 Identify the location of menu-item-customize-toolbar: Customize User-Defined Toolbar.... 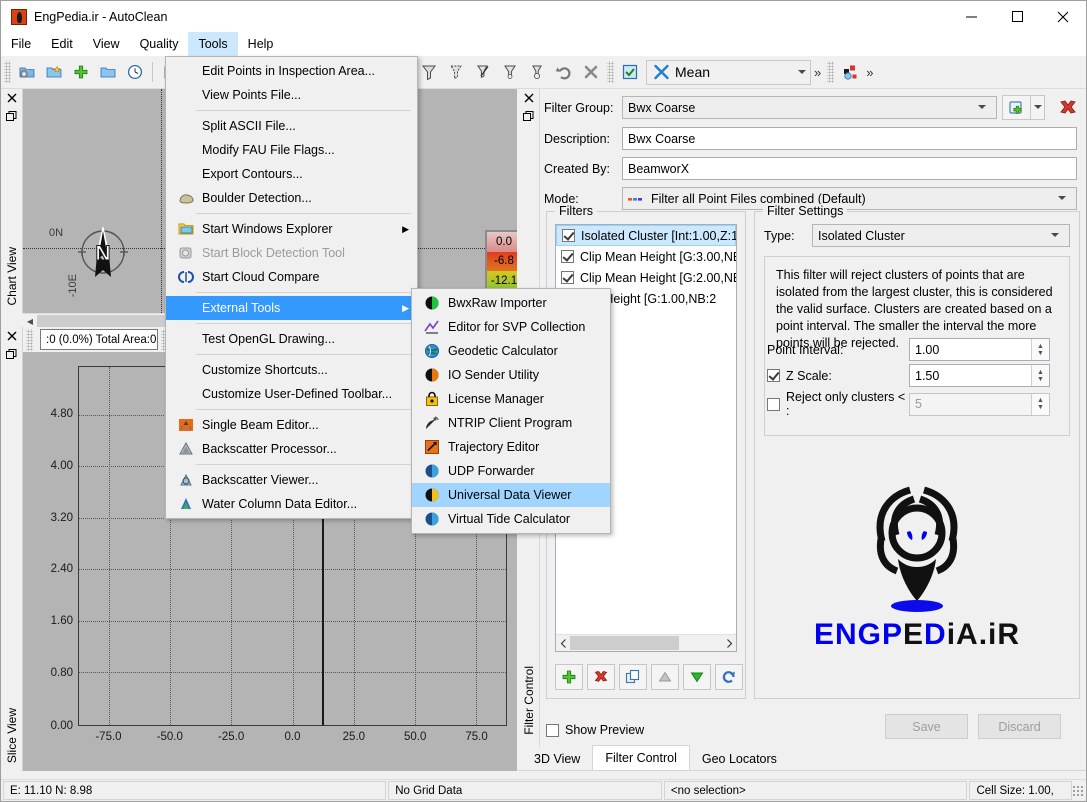
(291, 394).